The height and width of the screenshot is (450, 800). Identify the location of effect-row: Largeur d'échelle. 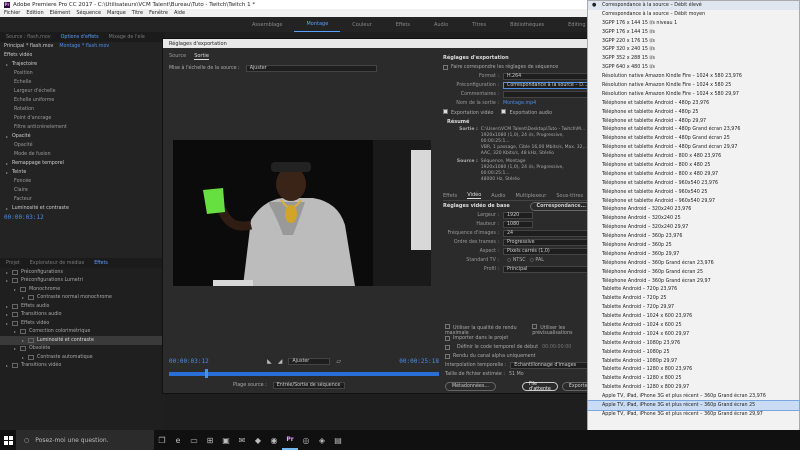
(82, 91).